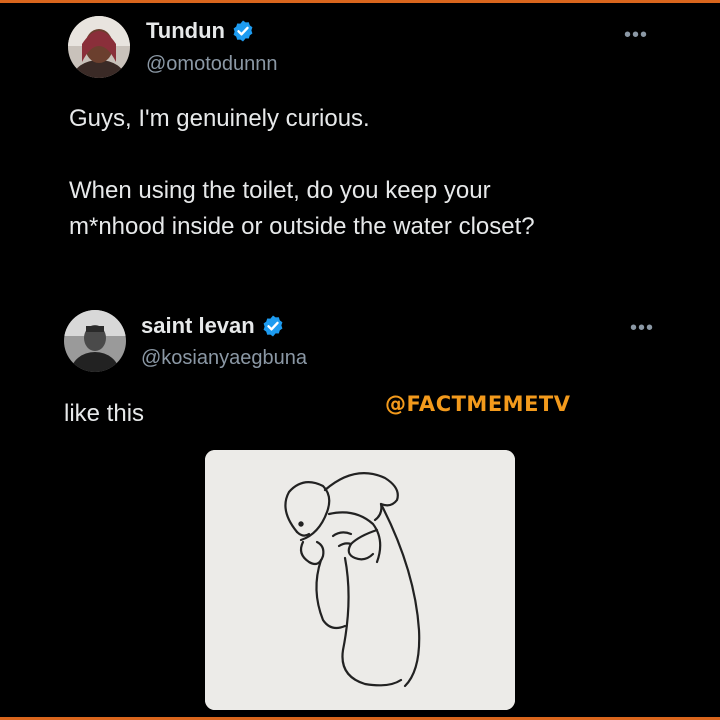 The height and width of the screenshot is (720, 720). What do you see at coordinates (360, 1) in the screenshot?
I see `frame-top-border` at bounding box center [360, 1].